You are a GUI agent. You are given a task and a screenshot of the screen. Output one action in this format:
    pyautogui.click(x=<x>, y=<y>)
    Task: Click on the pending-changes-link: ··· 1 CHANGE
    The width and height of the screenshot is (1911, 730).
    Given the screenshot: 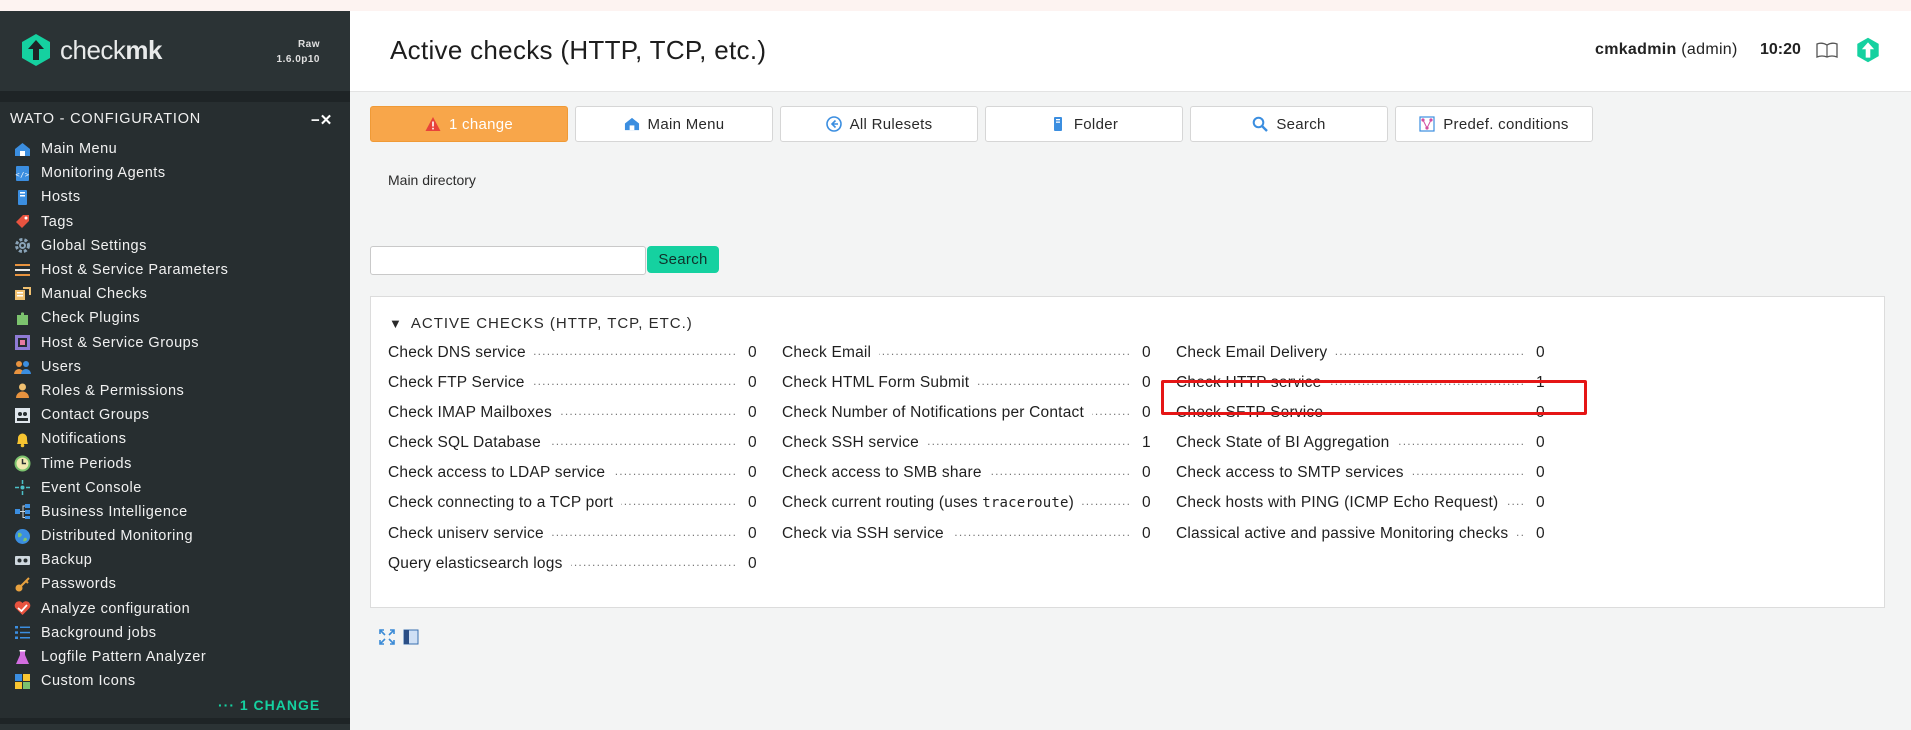 What is the action you would take?
    pyautogui.click(x=269, y=705)
    